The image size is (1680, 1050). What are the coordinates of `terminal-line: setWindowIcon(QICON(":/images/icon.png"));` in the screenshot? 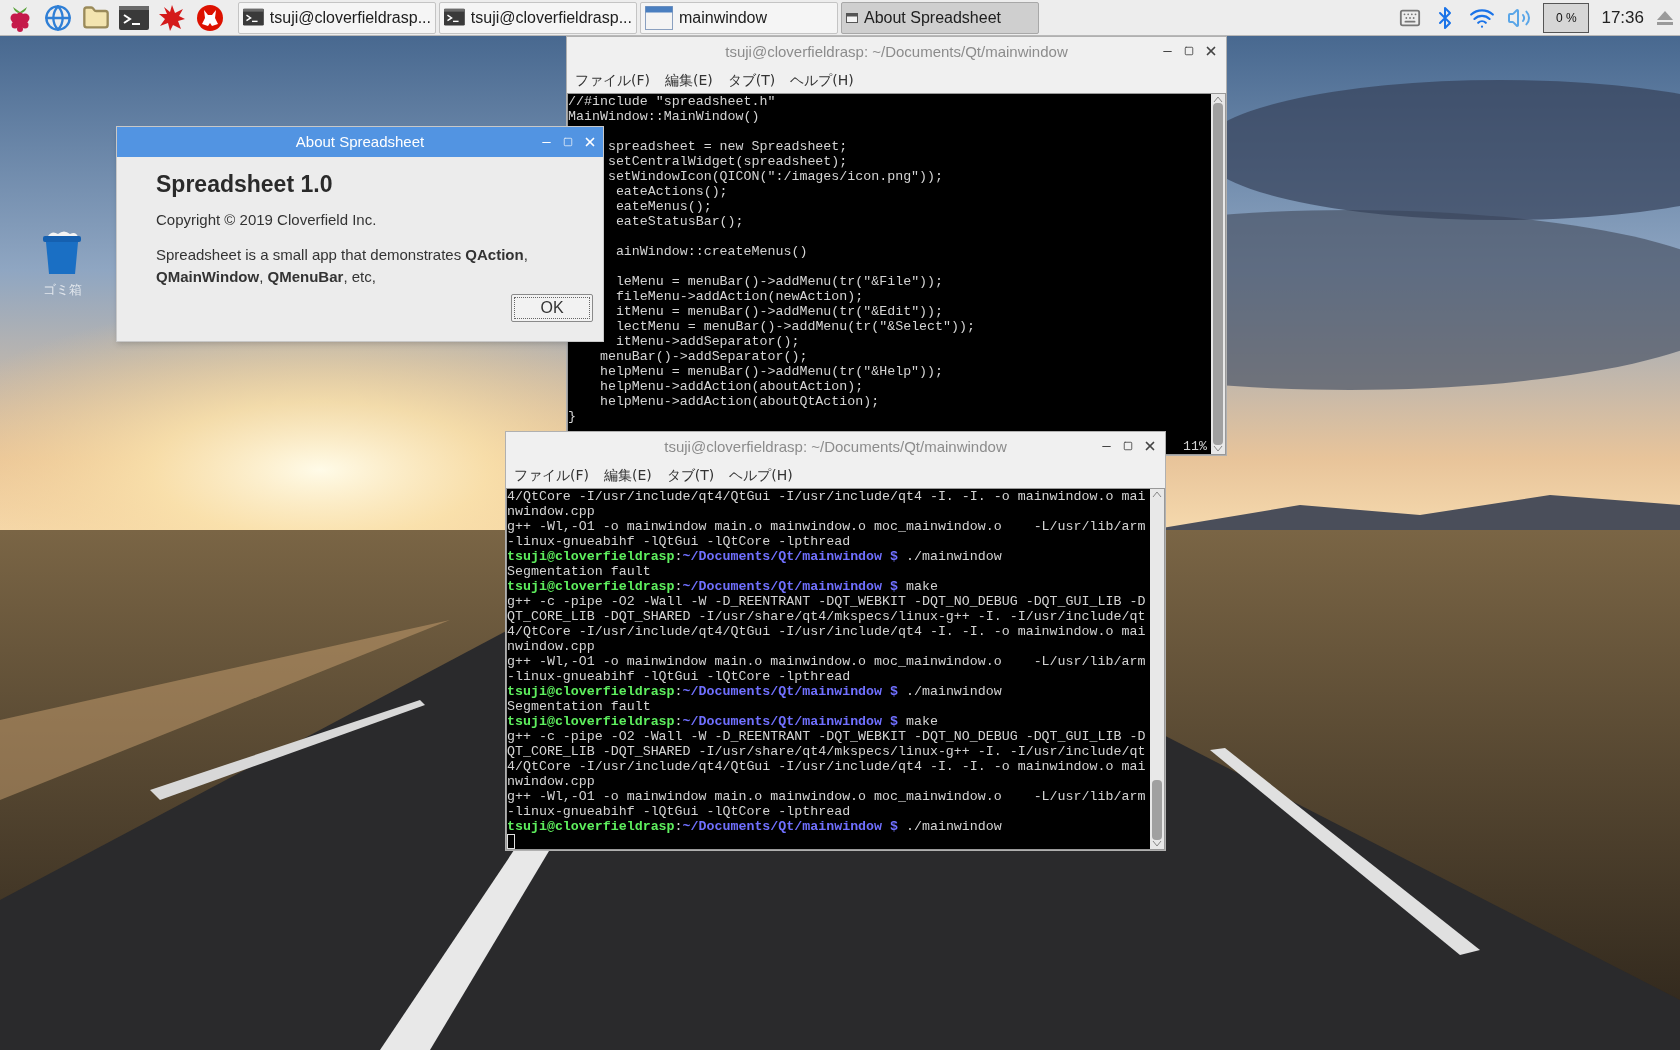 It's located at (775, 176).